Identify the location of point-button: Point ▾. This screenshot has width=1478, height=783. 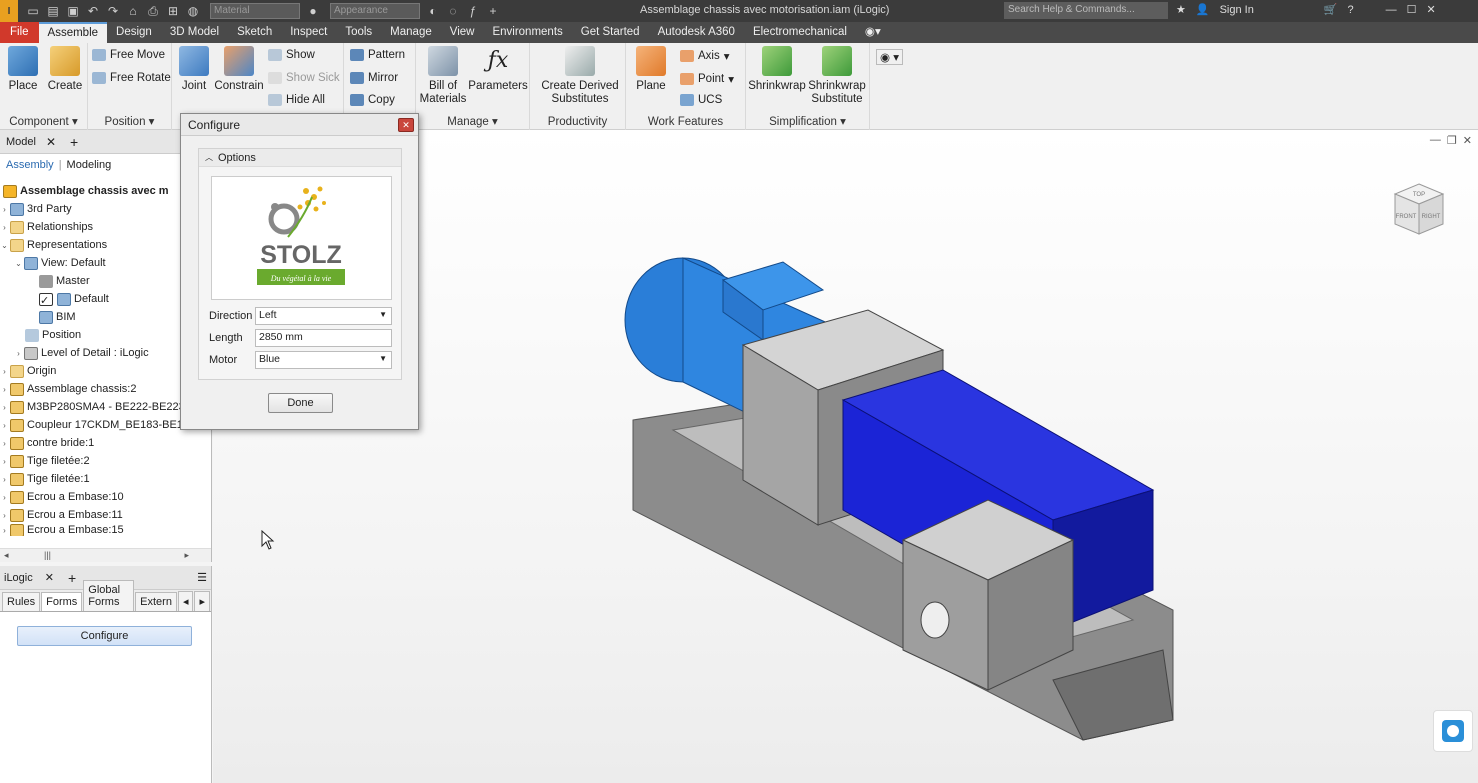
(707, 79).